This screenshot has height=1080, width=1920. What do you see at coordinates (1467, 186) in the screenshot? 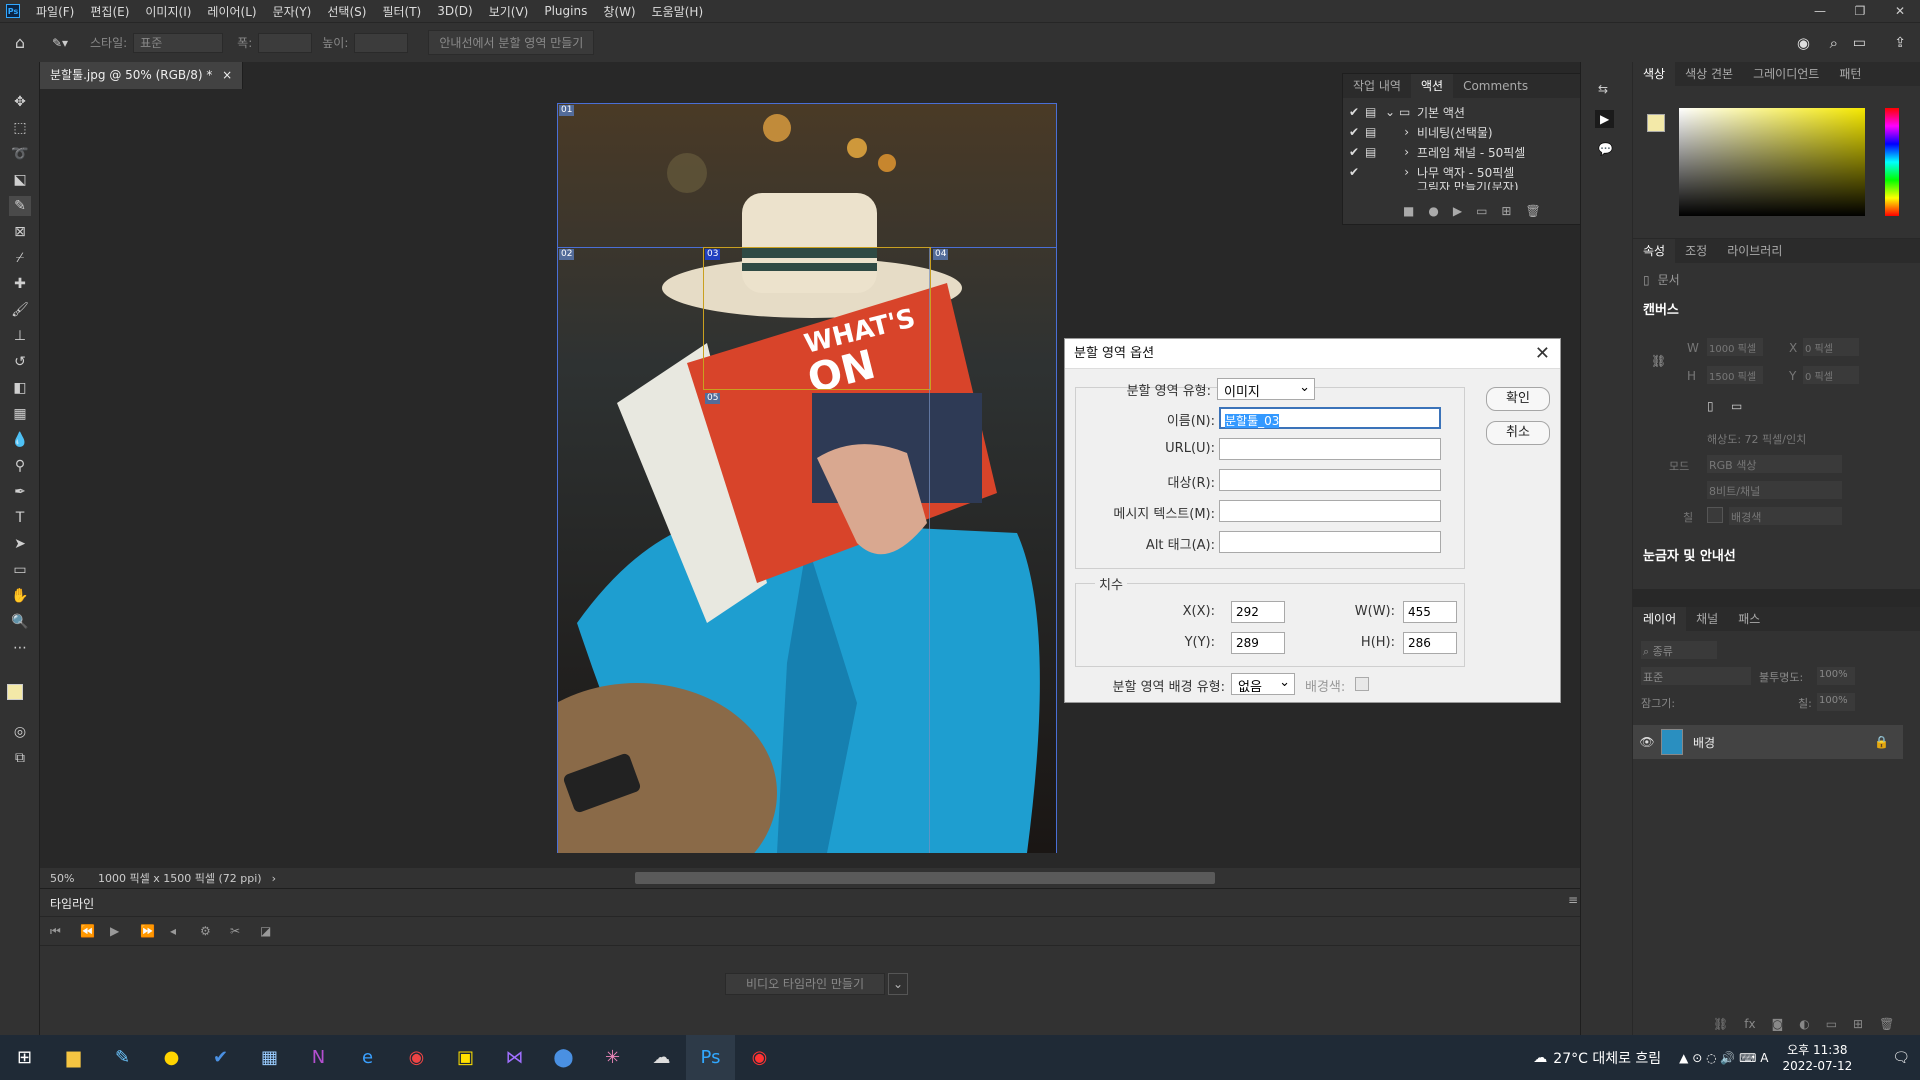
I see `action-row: 그림자 만들기(문자)` at bounding box center [1467, 186].